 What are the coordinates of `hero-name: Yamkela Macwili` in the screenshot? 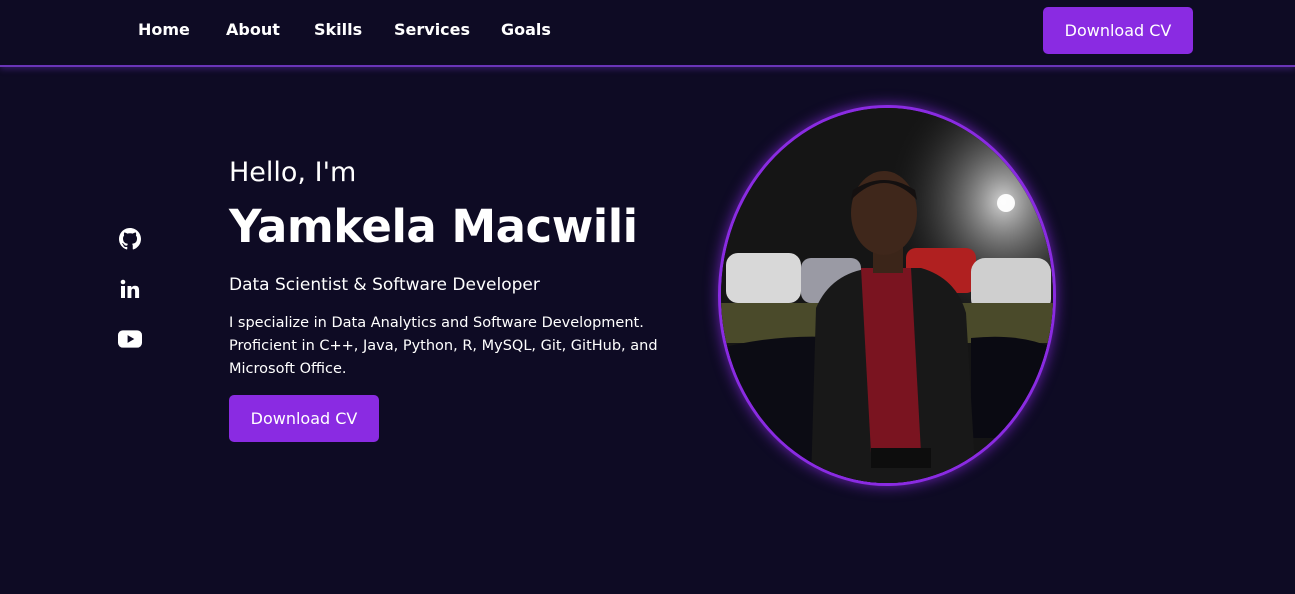 It's located at (433, 226).